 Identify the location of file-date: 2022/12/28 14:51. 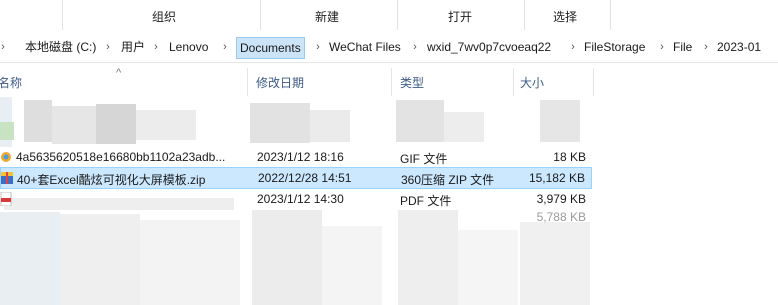
(305, 178).